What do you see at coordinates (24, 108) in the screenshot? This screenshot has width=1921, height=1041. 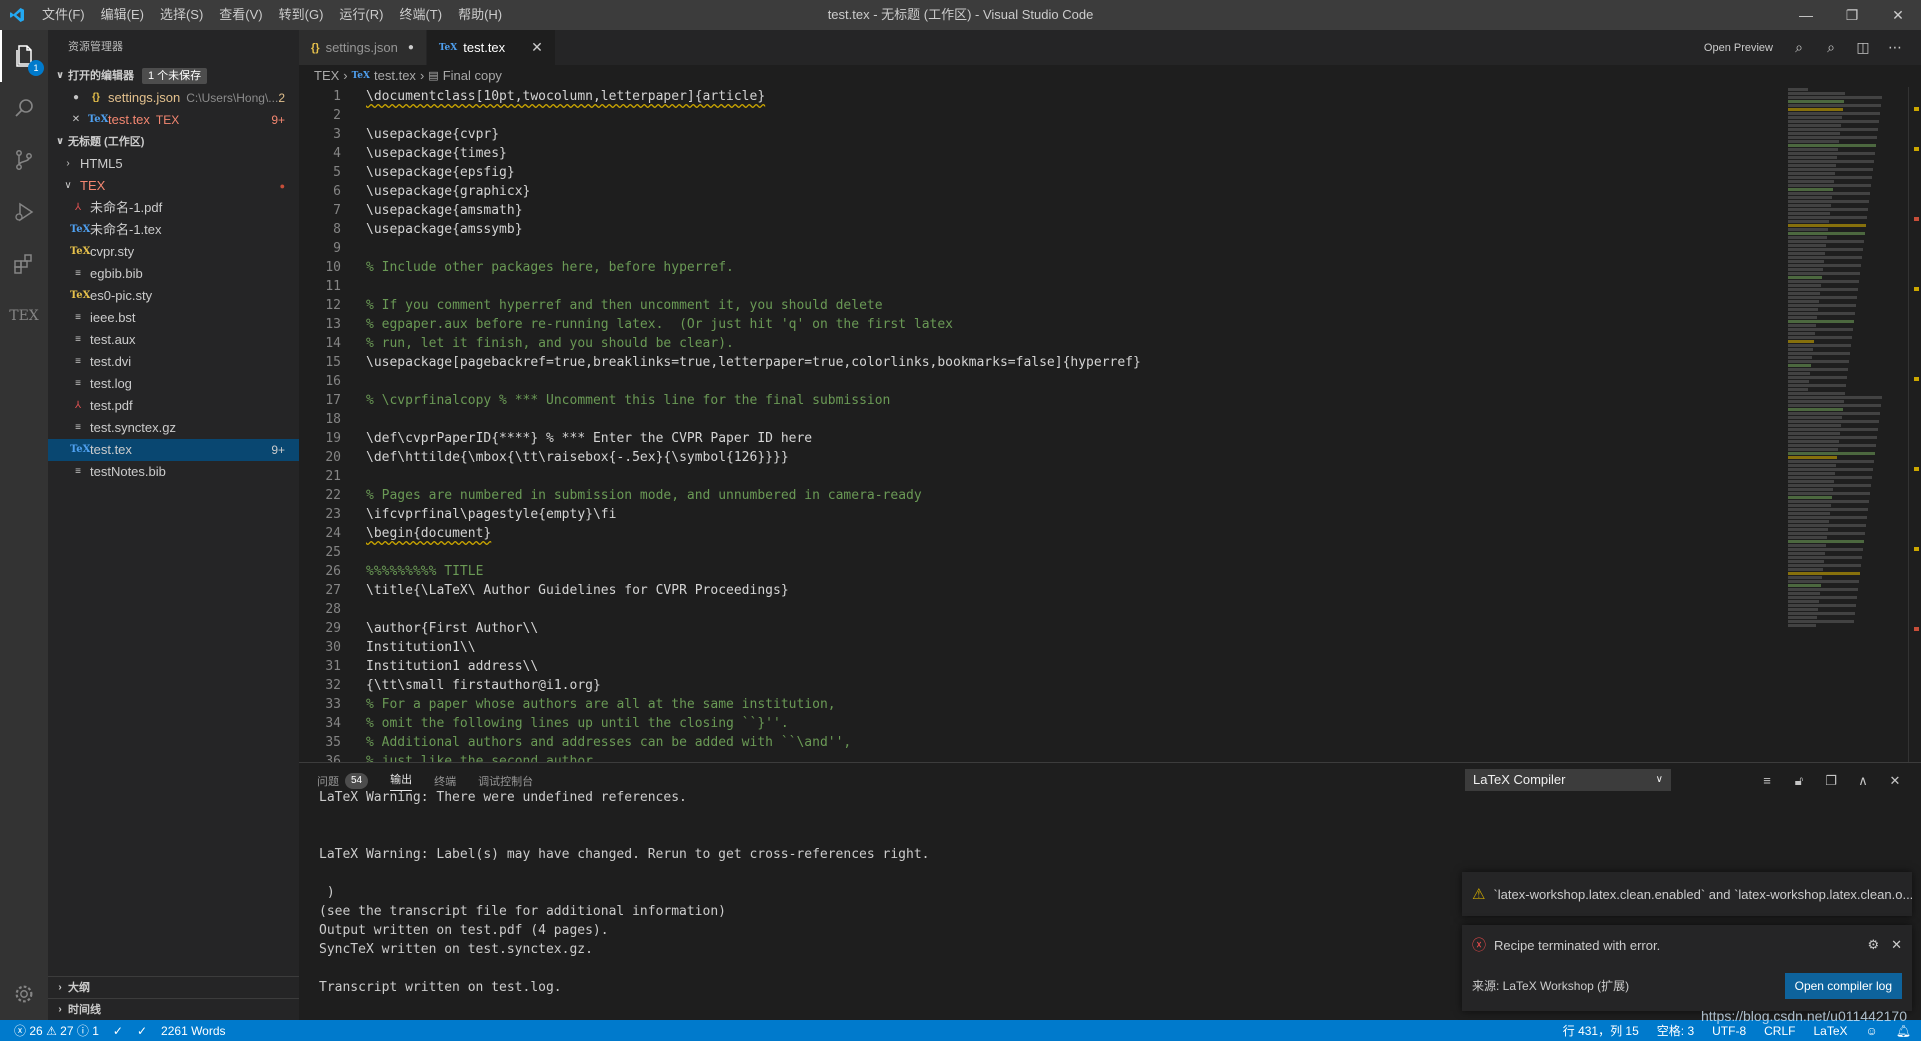 I see `search-activity` at bounding box center [24, 108].